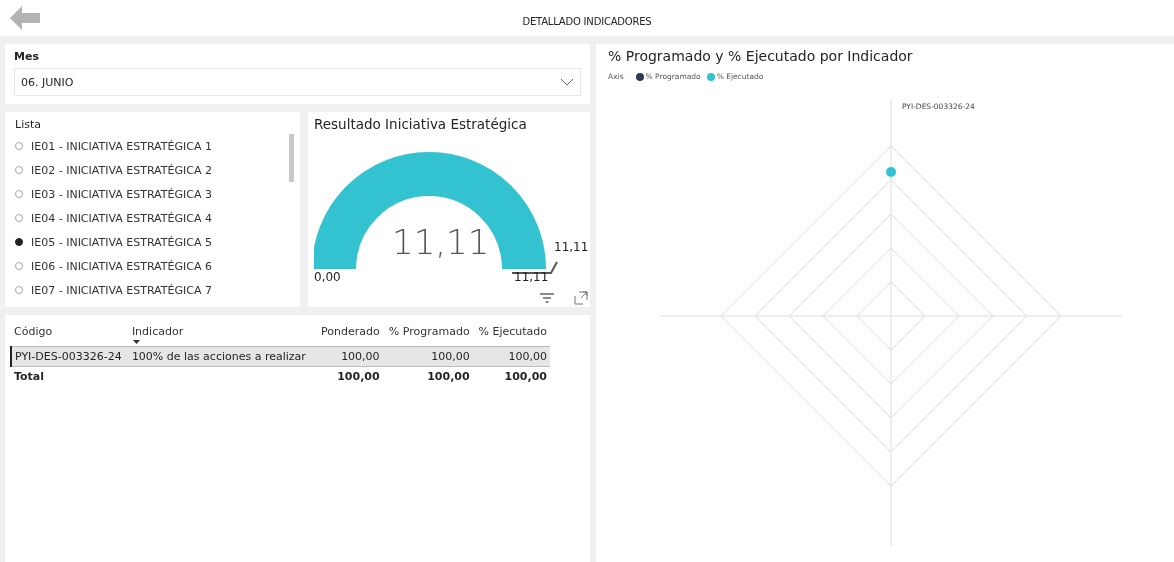  I want to click on list-item-label: IE02 - INICIATIVA ESTRATÉGICA 2, so click(121, 170).